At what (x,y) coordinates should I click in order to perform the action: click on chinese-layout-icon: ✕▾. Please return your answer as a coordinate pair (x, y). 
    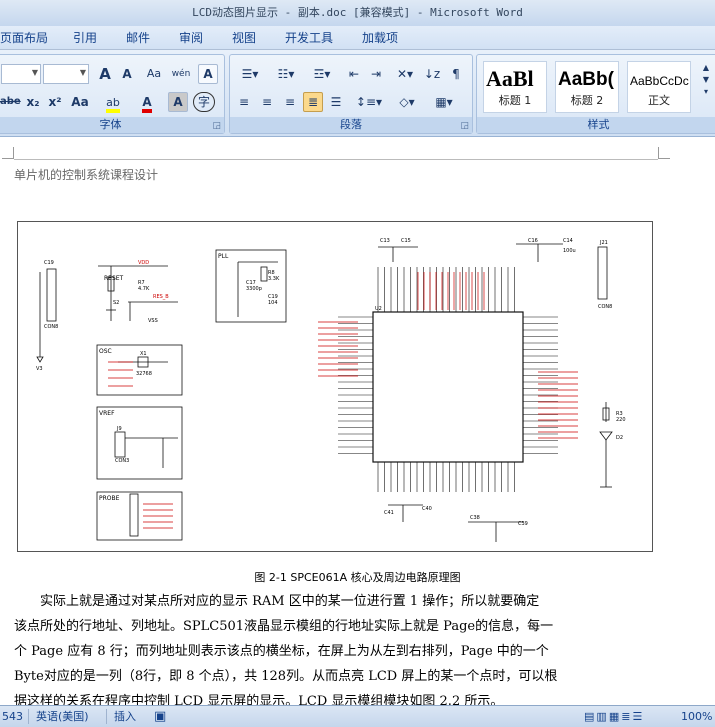
    Looking at the image, I should click on (405, 74).